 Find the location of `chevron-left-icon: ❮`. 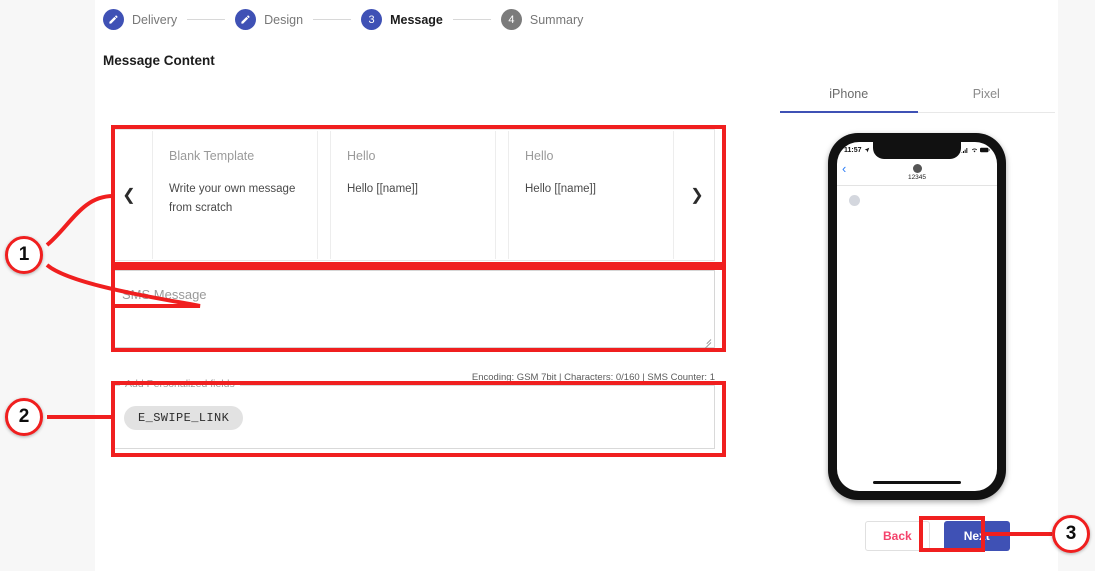

chevron-left-icon: ❮ is located at coordinates (129, 195).